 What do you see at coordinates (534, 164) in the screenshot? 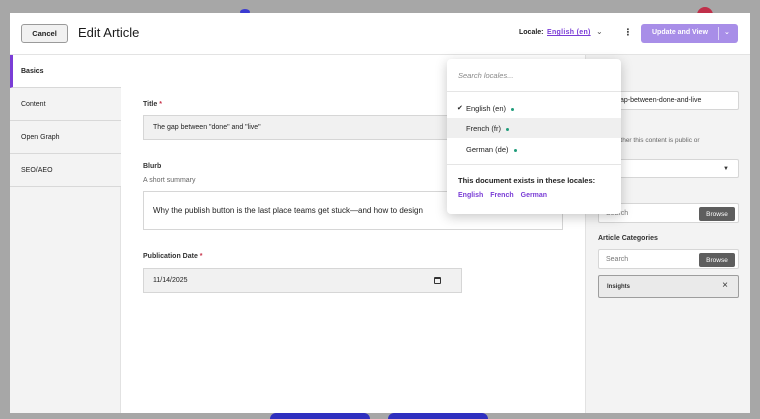
I see `dropdown-divider` at bounding box center [534, 164].